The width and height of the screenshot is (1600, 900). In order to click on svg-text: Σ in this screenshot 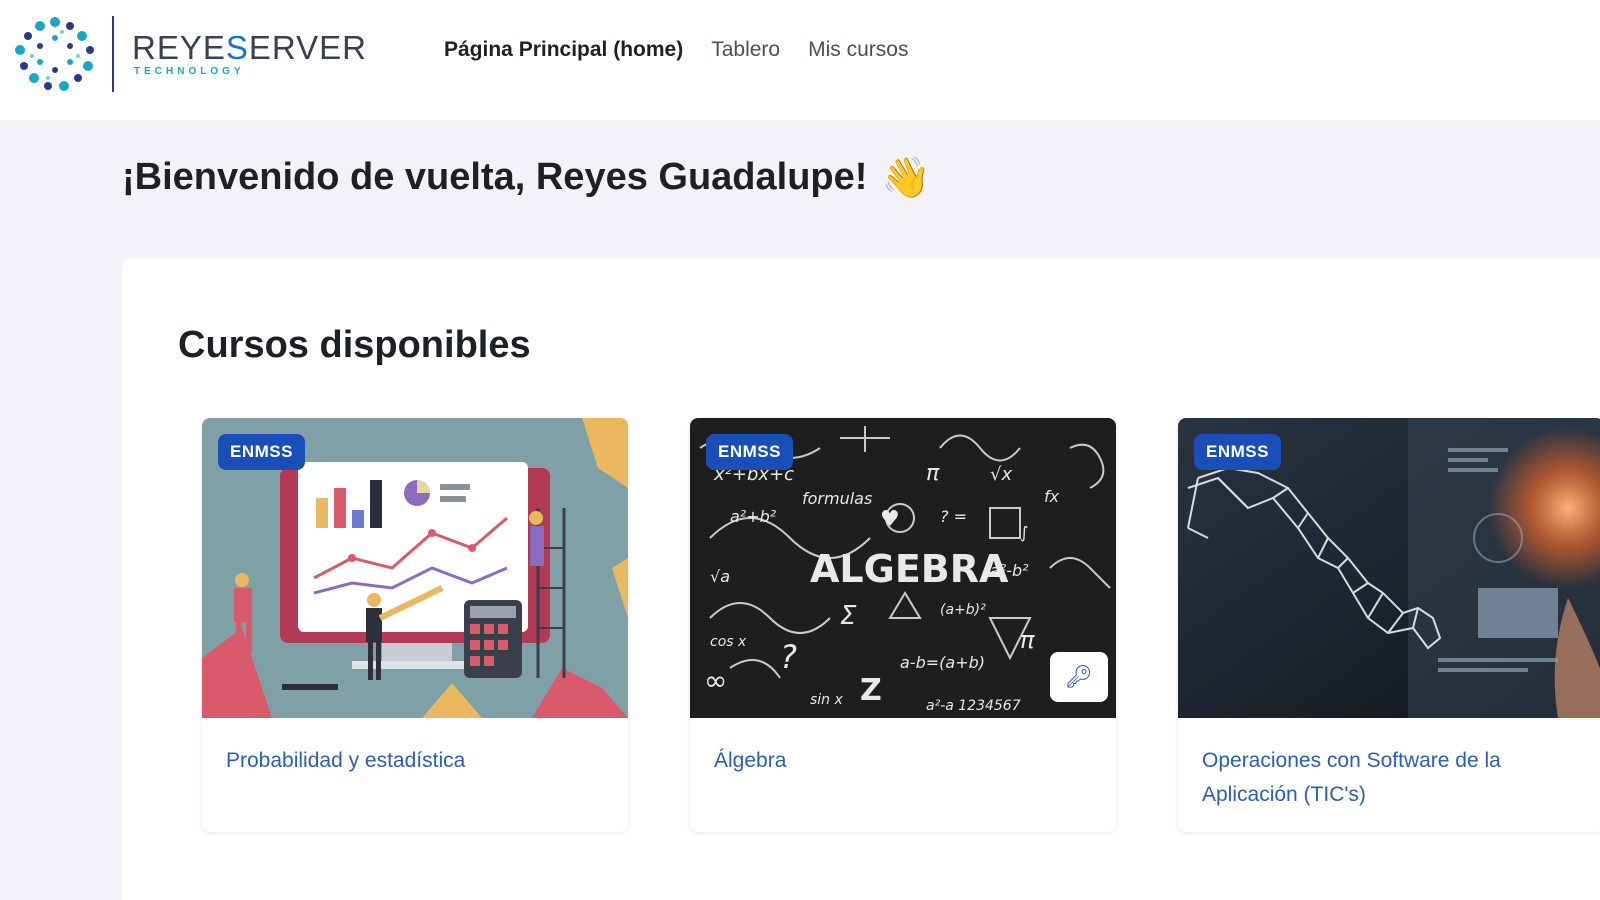, I will do `click(848, 616)`.